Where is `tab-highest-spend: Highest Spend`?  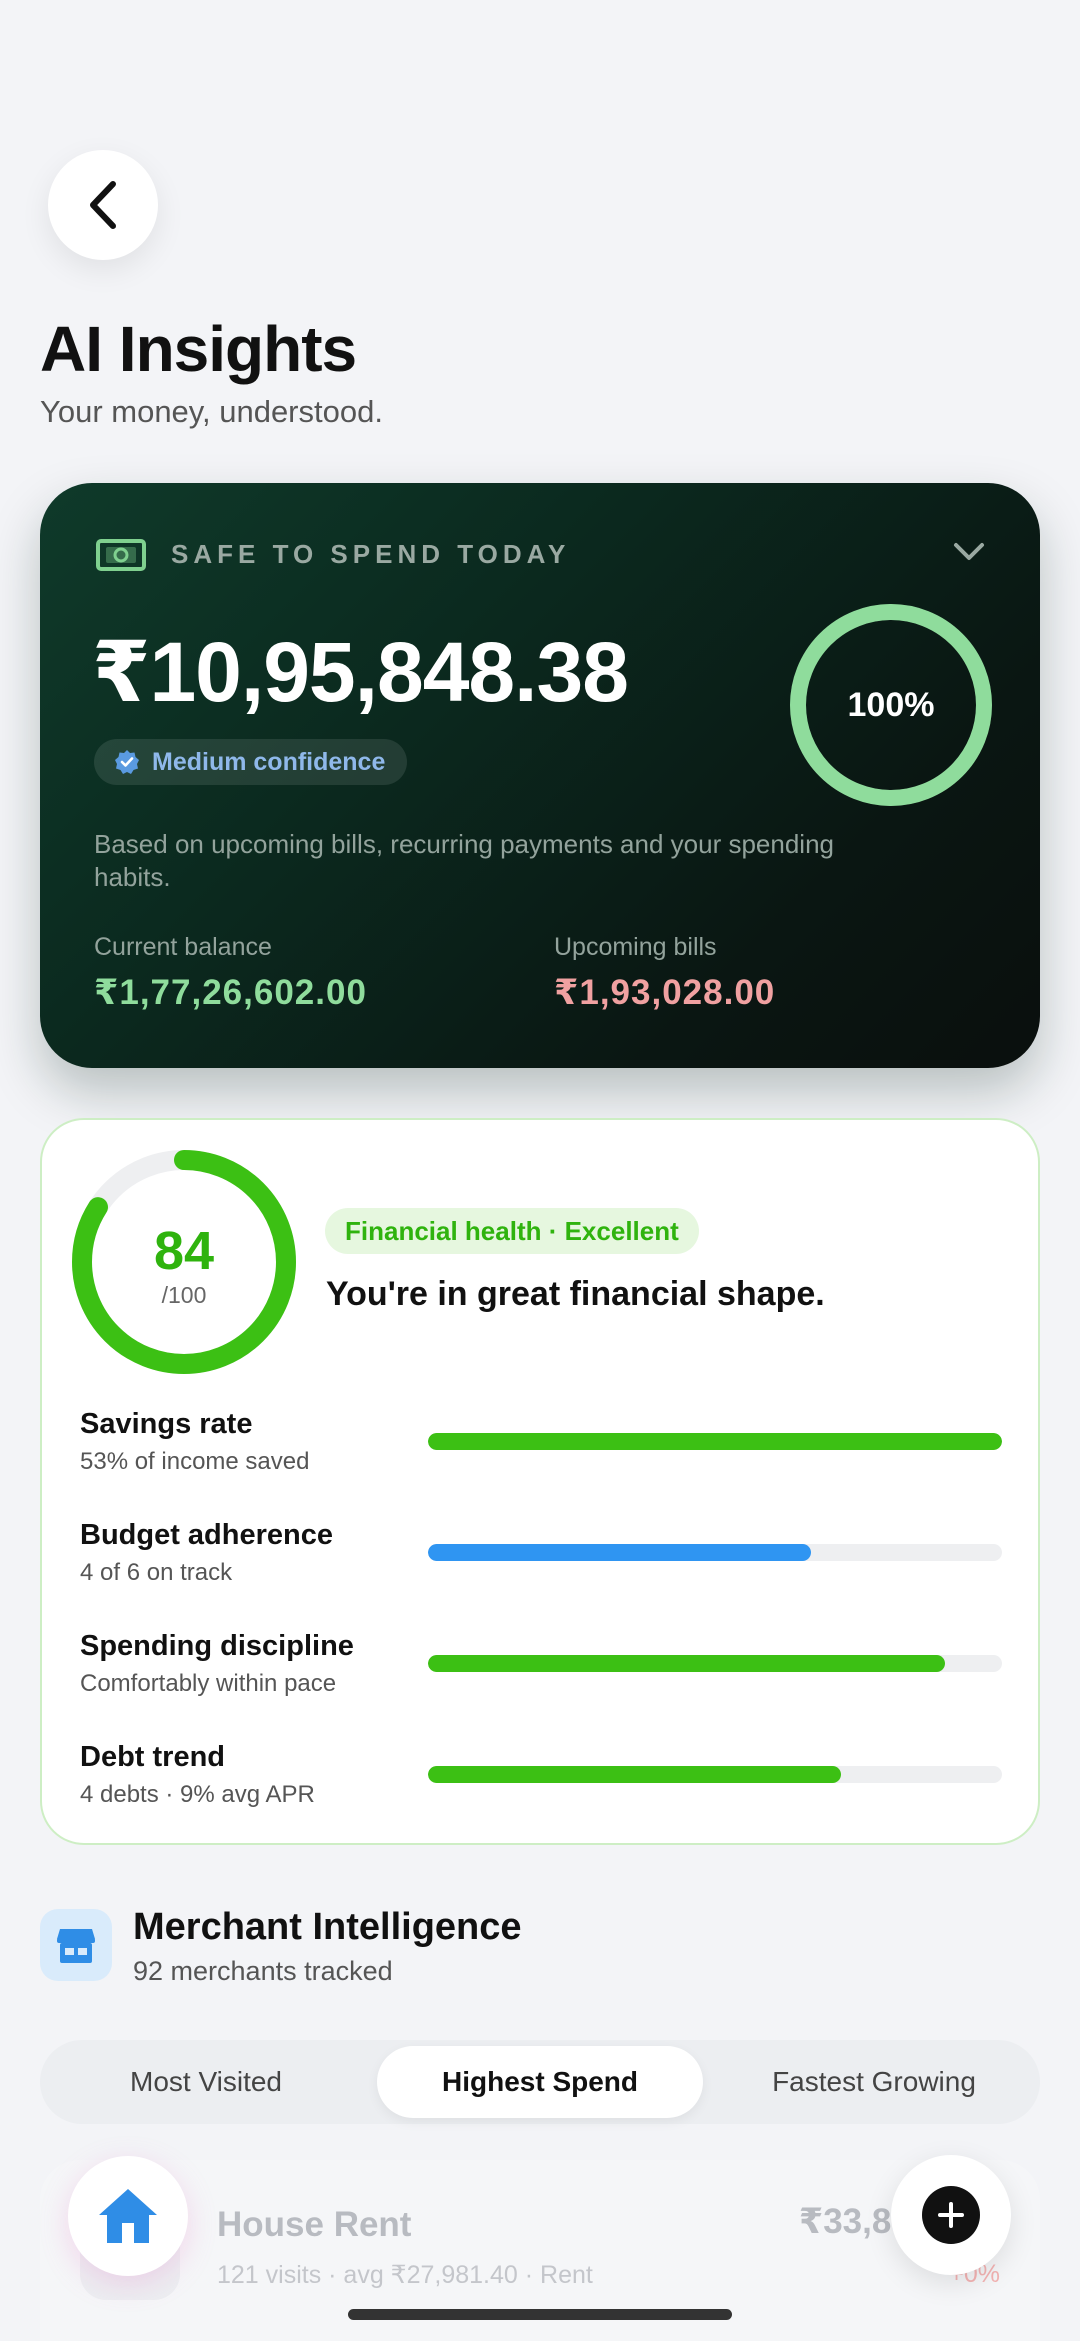 tab-highest-spend: Highest Spend is located at coordinates (540, 2082).